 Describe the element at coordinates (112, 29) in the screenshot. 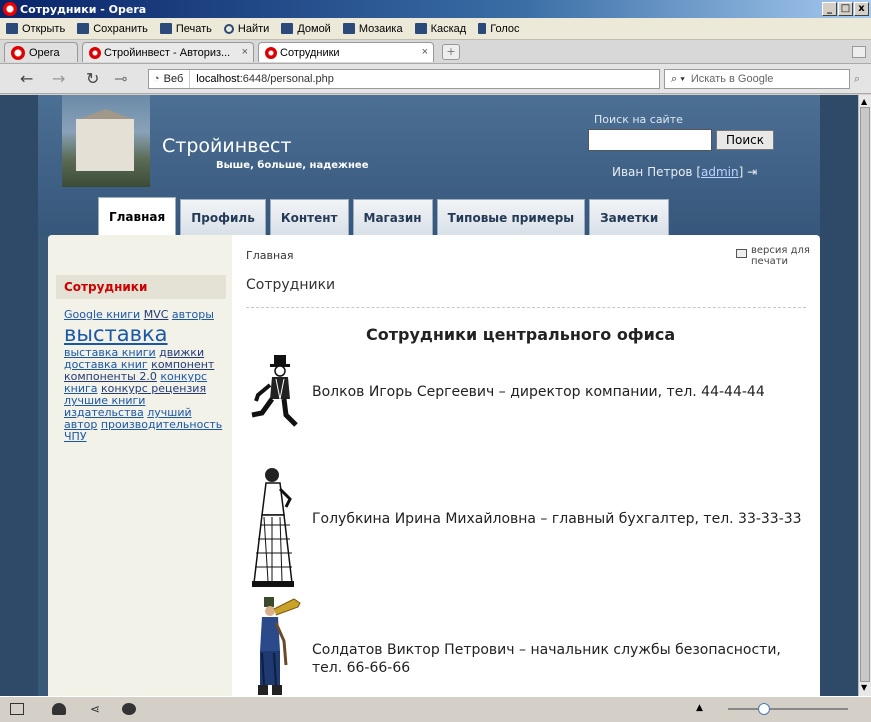

I see `save-button: Сохранить` at that location.